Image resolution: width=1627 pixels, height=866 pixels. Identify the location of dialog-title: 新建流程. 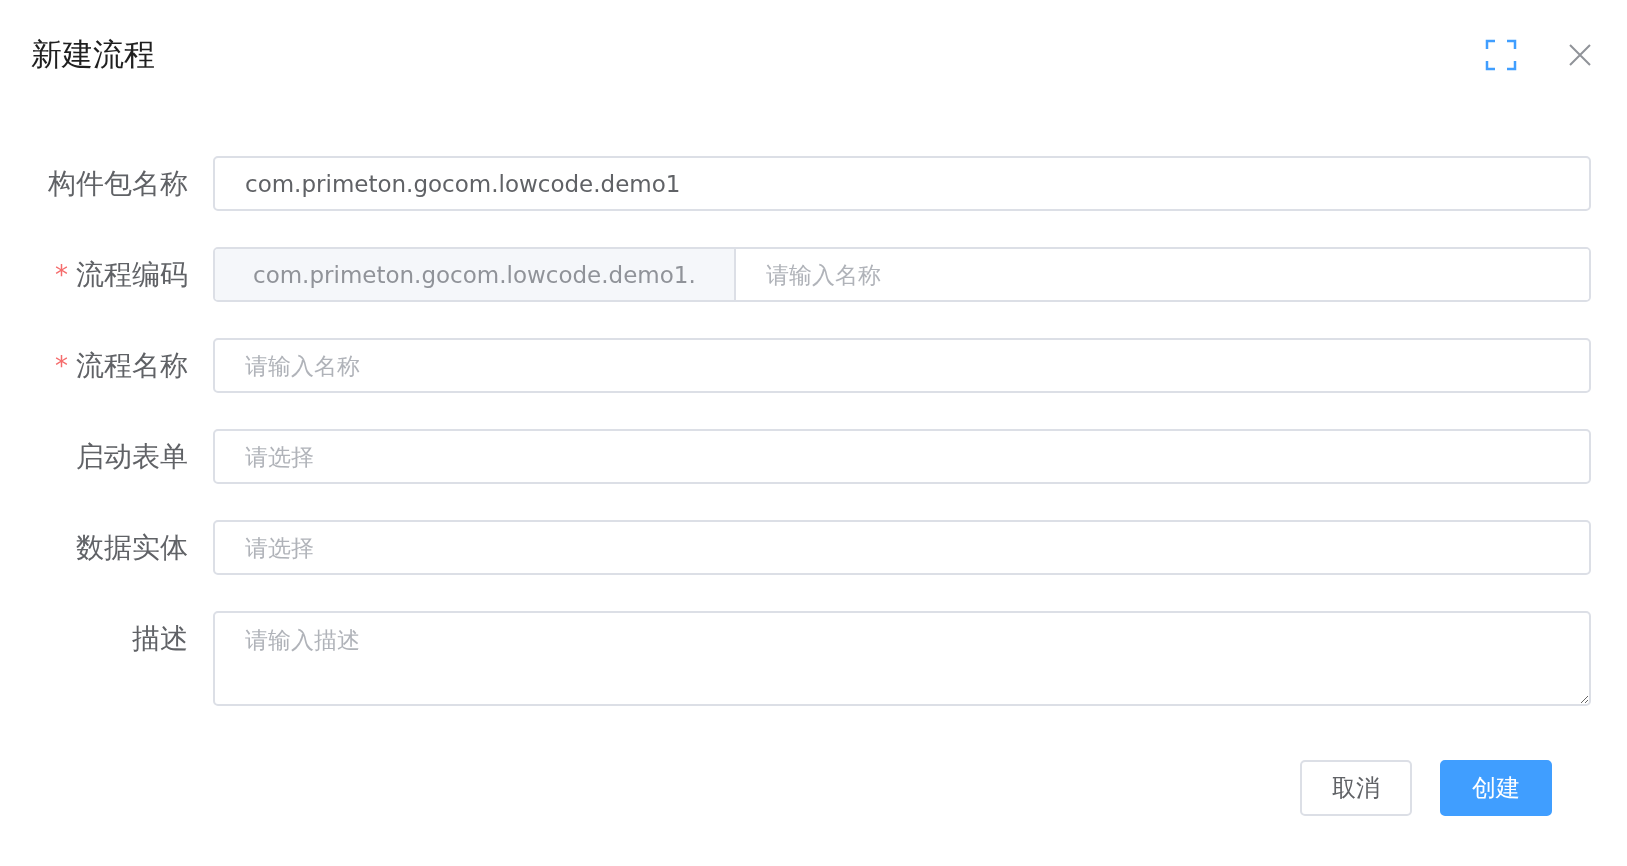
(93, 54).